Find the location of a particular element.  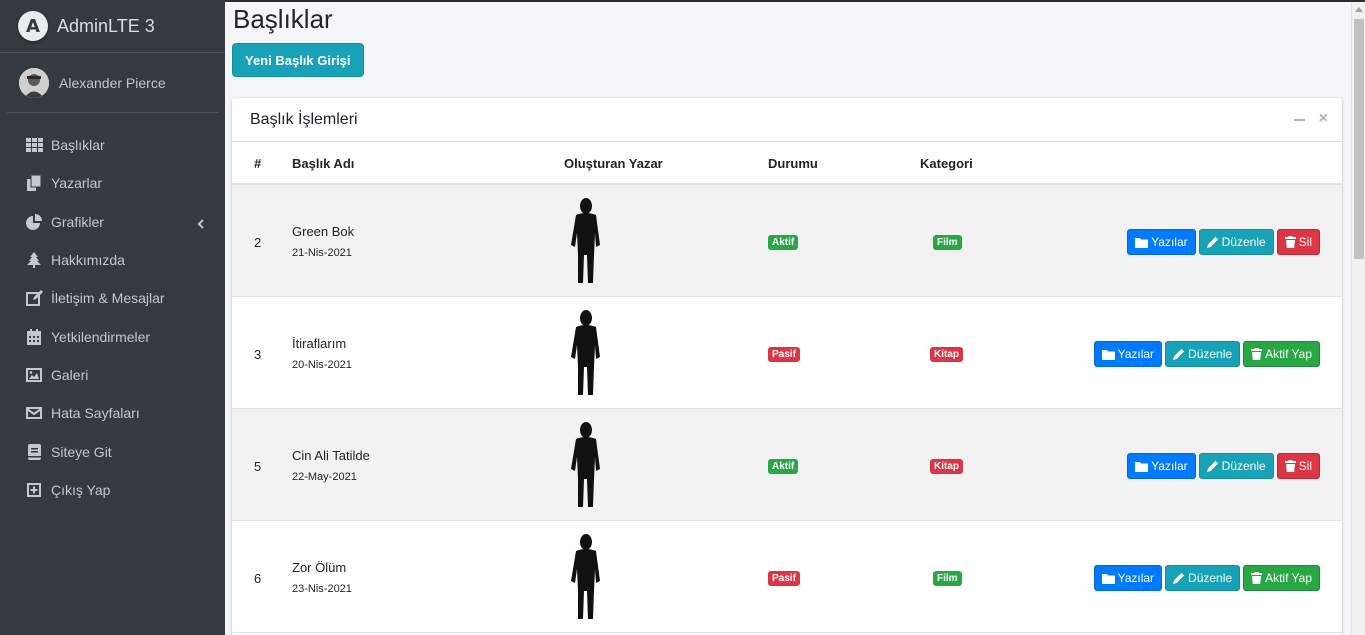

category-badge: Film is located at coordinates (947, 242).